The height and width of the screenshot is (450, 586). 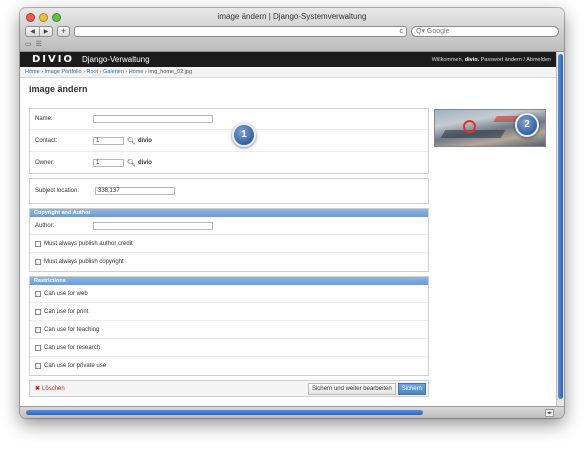 What do you see at coordinates (115, 59) in the screenshot?
I see `site-title: Django-Verwaltung` at bounding box center [115, 59].